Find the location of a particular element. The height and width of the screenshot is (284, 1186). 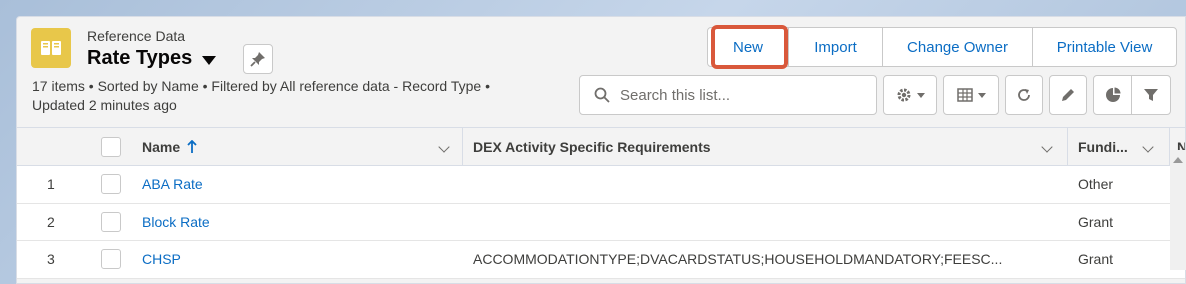

filter-button is located at coordinates (1151, 95).